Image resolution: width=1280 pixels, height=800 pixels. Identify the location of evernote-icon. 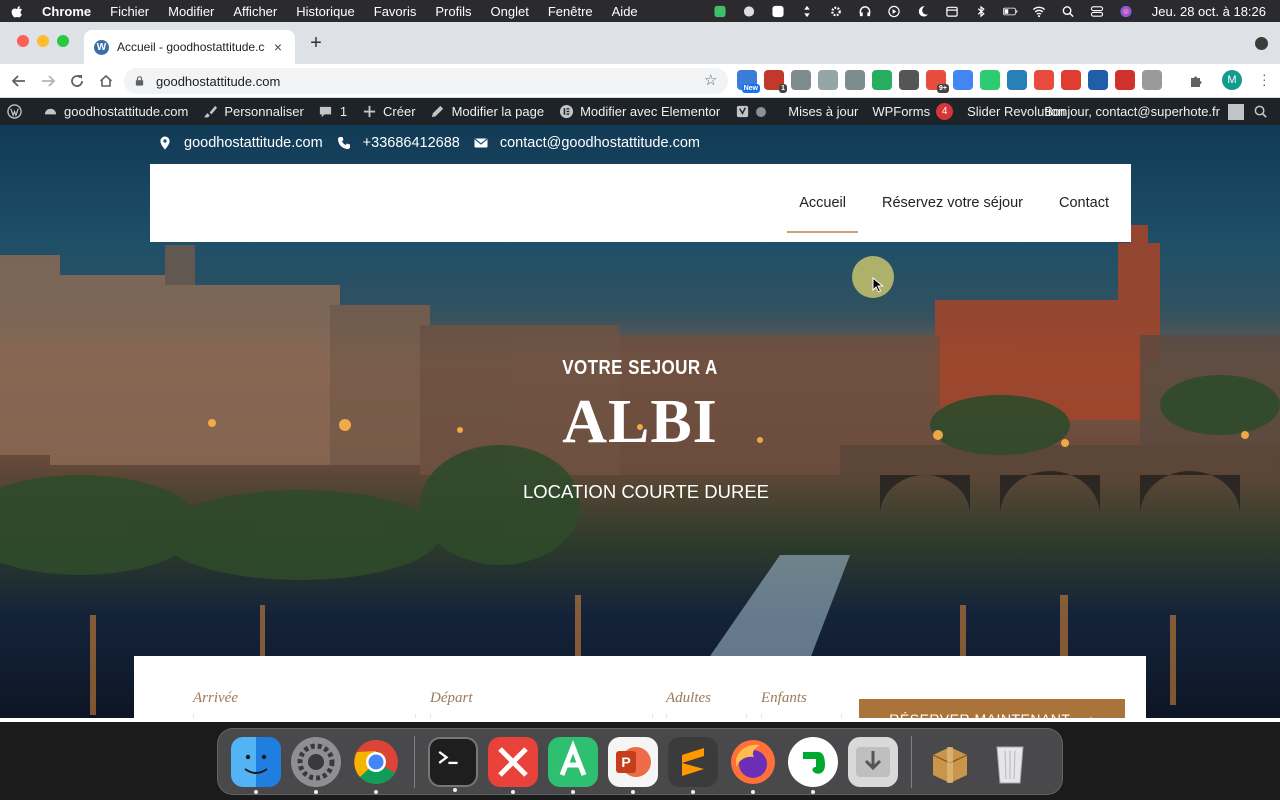
(813, 765).